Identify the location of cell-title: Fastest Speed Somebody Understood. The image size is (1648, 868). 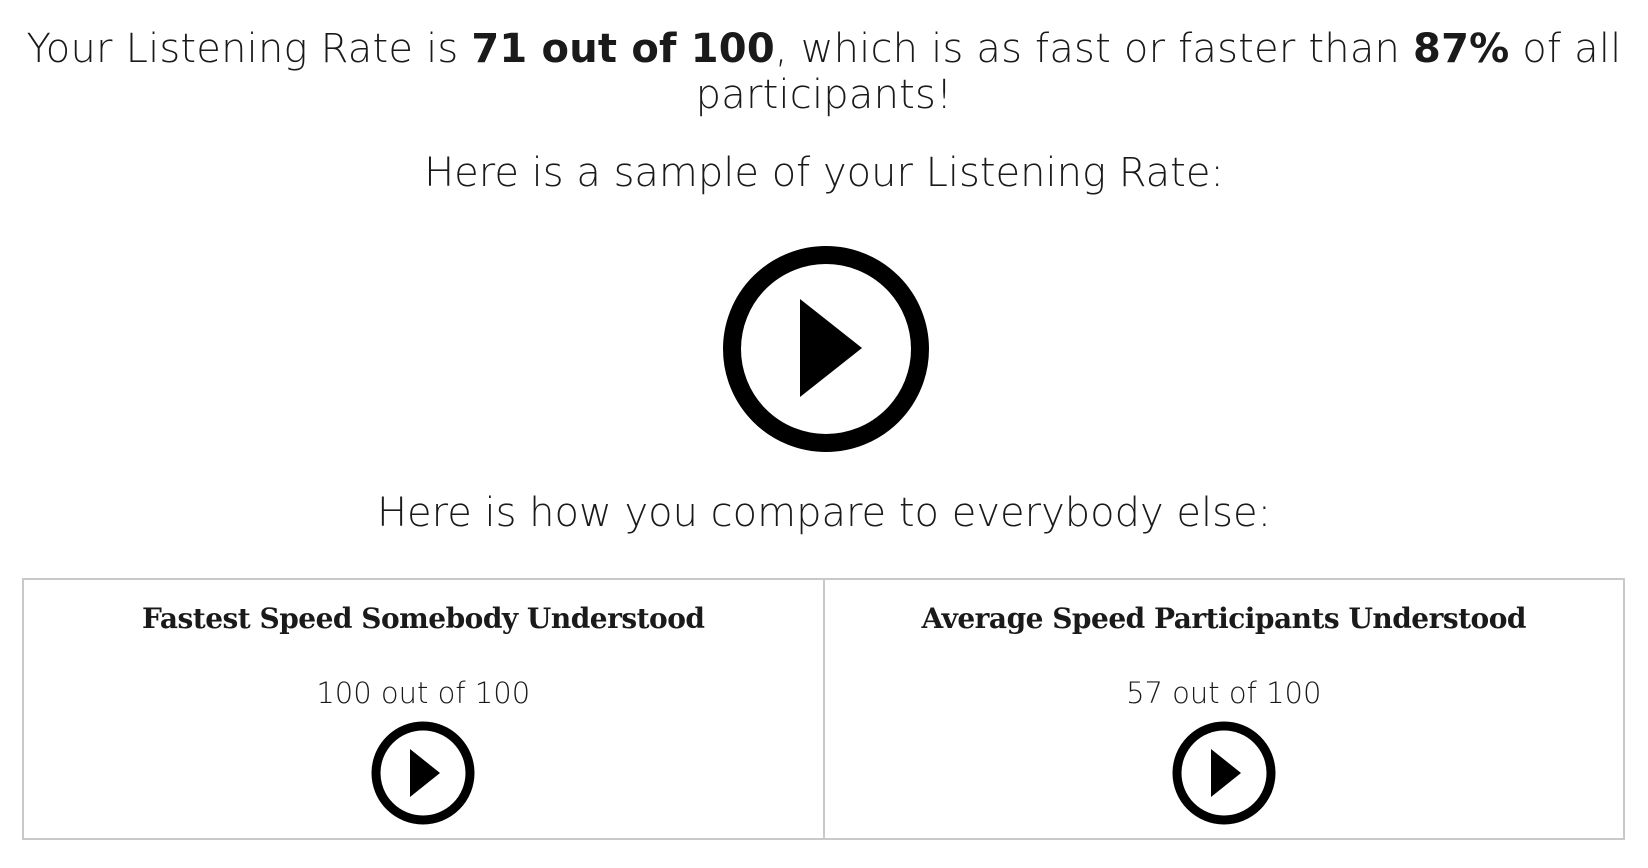
(423, 618).